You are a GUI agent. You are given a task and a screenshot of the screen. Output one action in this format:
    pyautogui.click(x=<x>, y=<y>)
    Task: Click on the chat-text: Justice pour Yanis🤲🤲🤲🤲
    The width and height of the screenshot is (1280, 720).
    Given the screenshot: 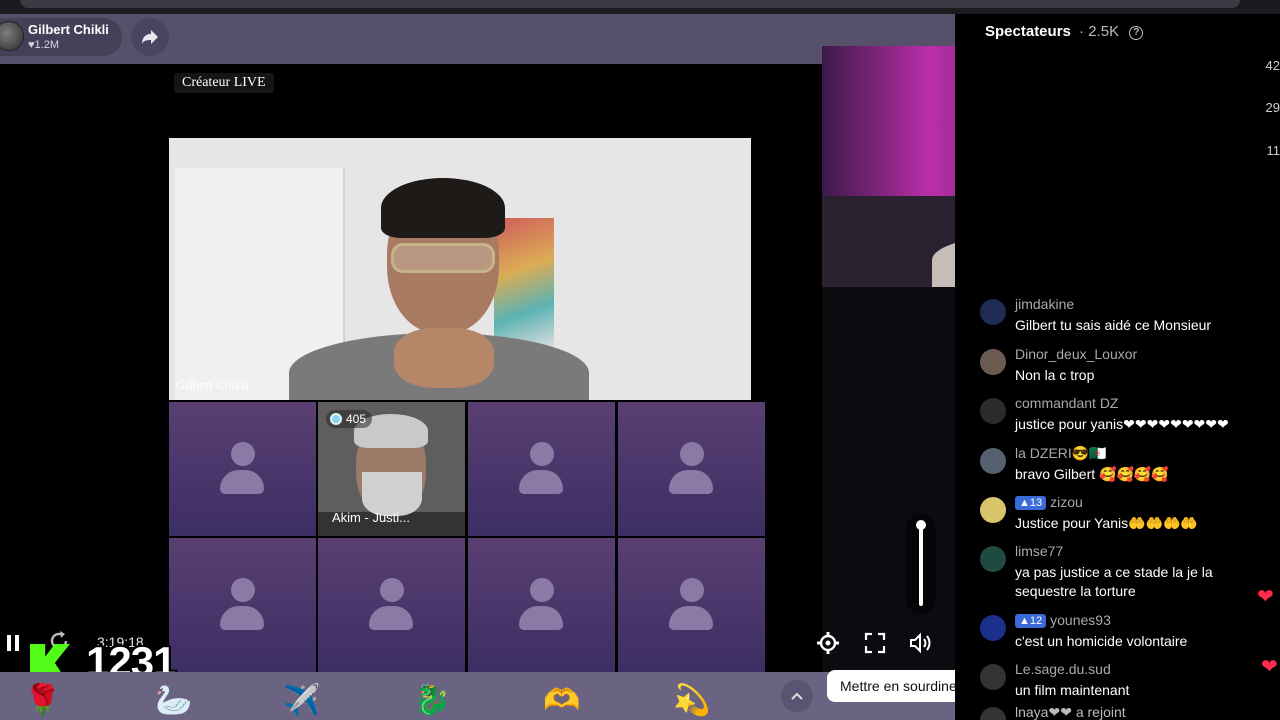 What is the action you would take?
    pyautogui.click(x=1106, y=523)
    